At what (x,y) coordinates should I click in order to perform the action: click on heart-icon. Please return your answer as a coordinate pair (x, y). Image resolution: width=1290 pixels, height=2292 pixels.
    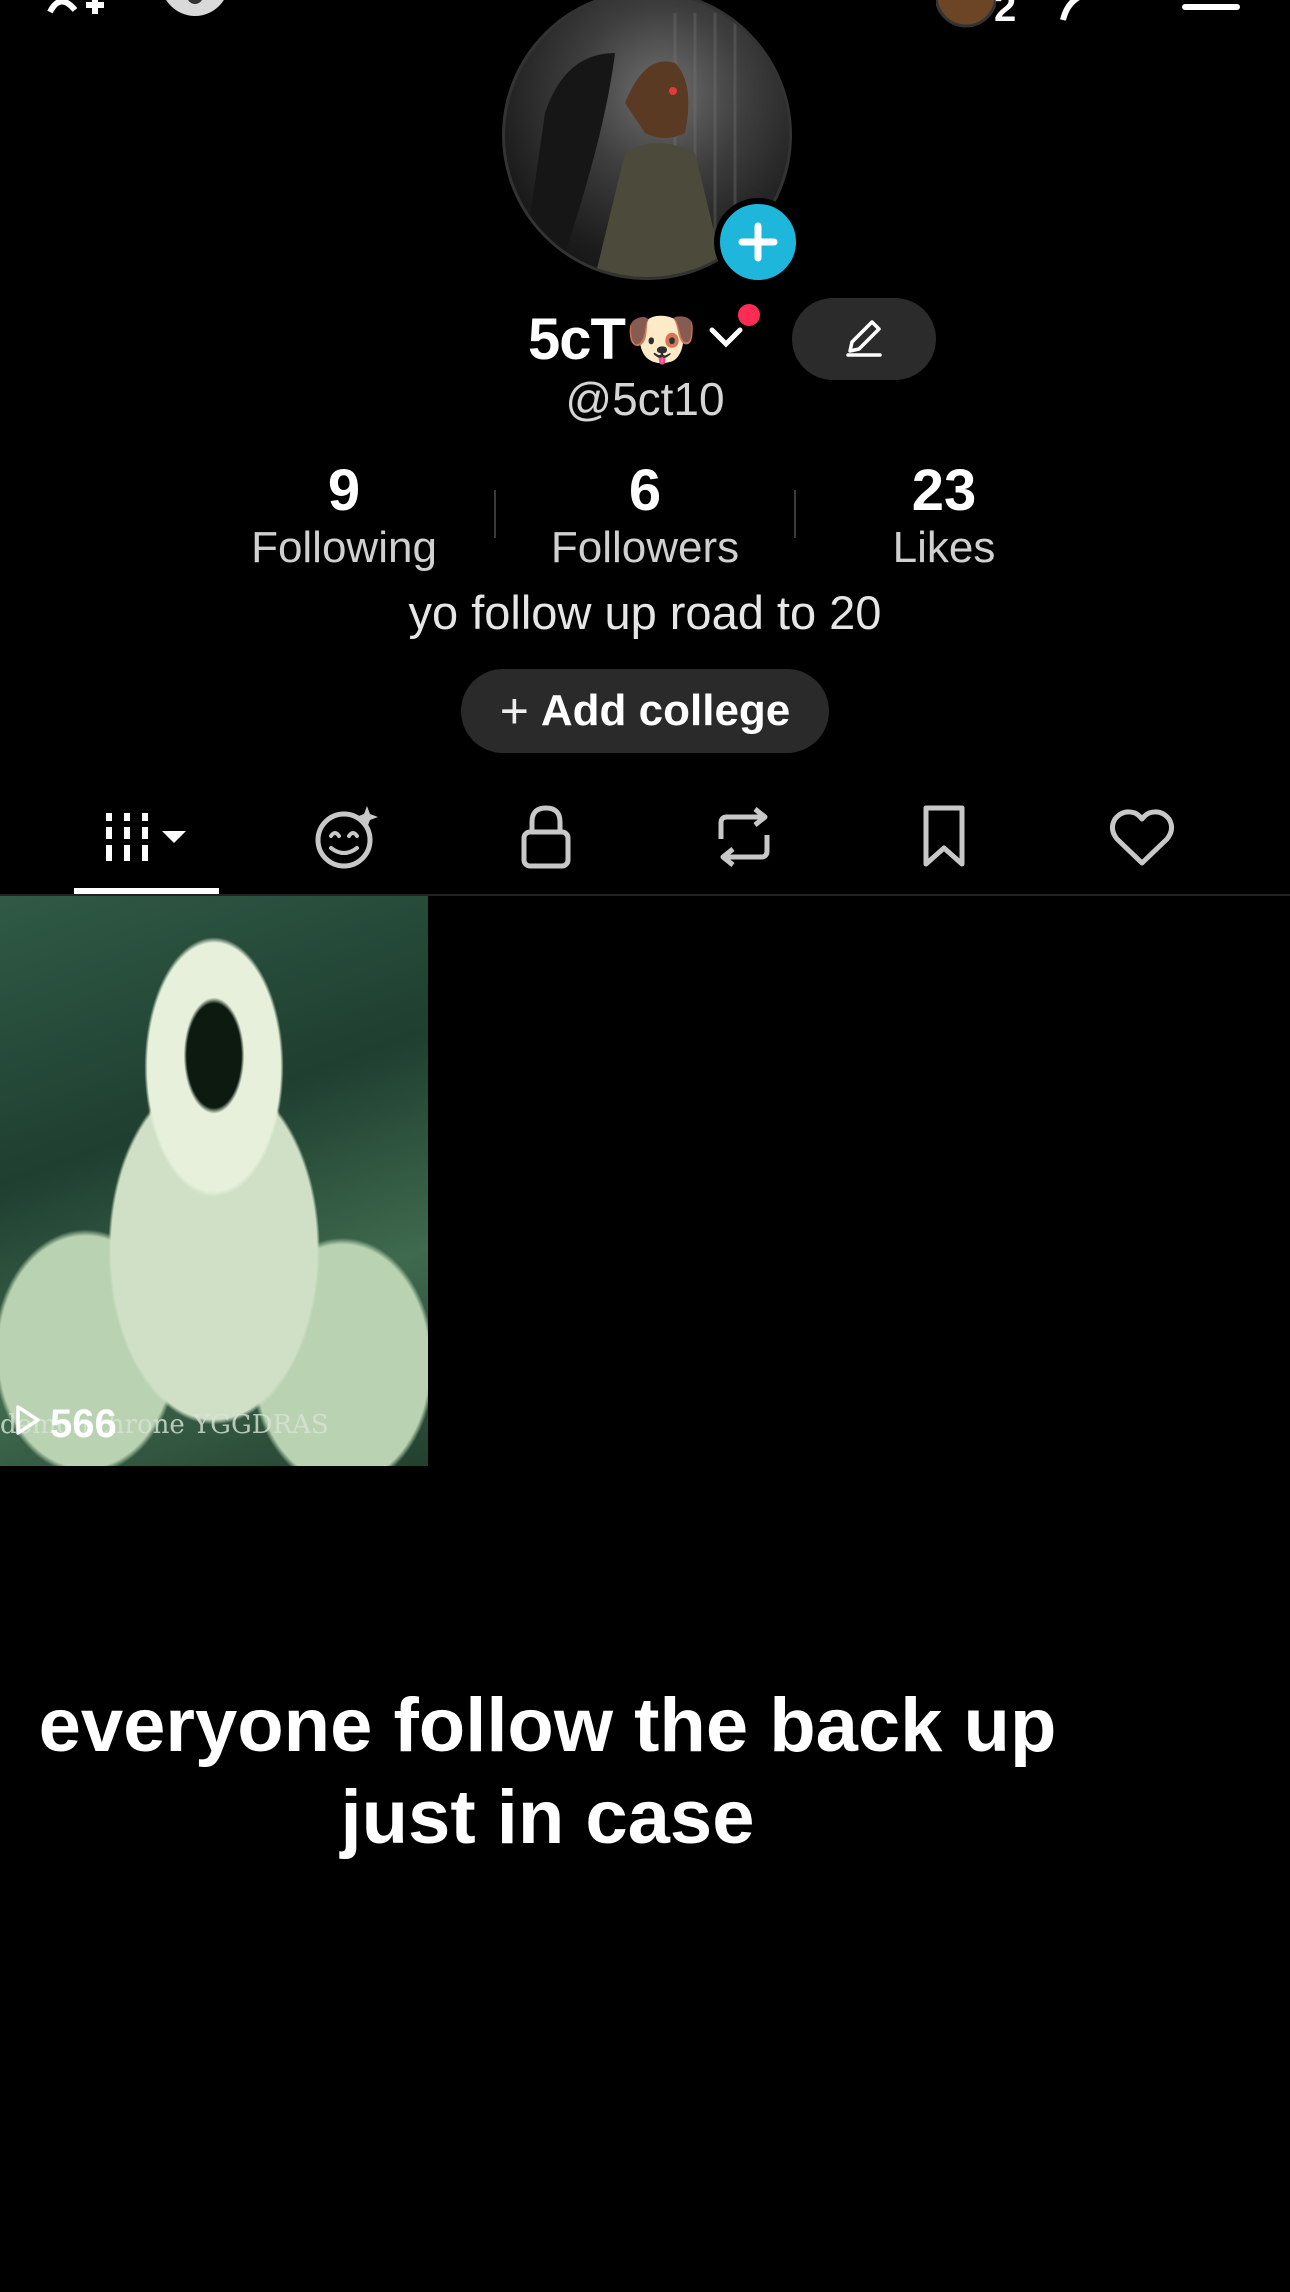
    Looking at the image, I should click on (1142, 839).